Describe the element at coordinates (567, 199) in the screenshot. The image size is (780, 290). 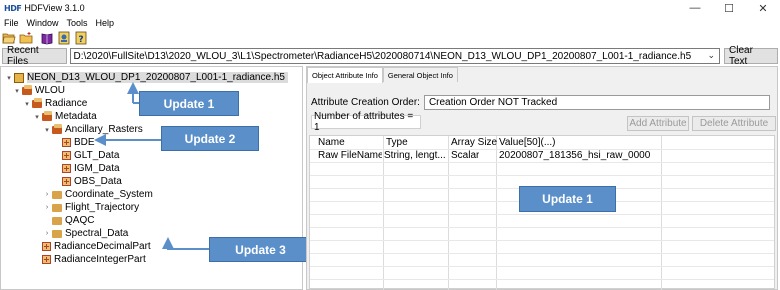
I see `callout-update1-right: Update 1` at that location.